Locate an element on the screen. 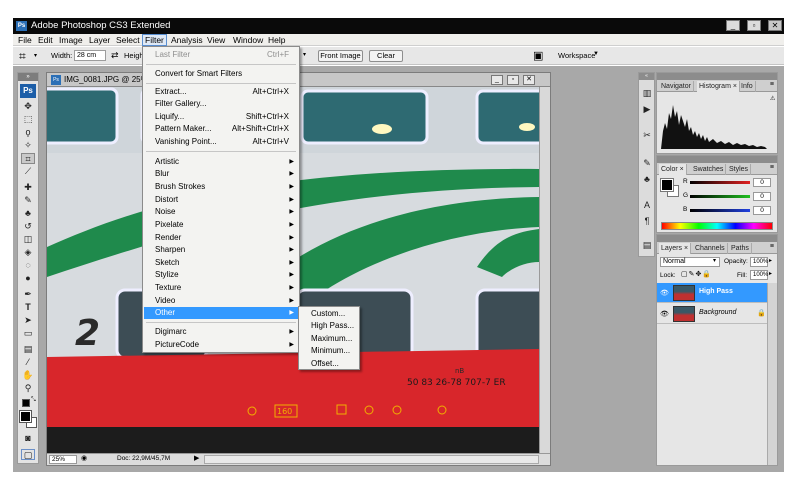 The image size is (800, 484). type-tool-icon: T is located at coordinates (28, 307).